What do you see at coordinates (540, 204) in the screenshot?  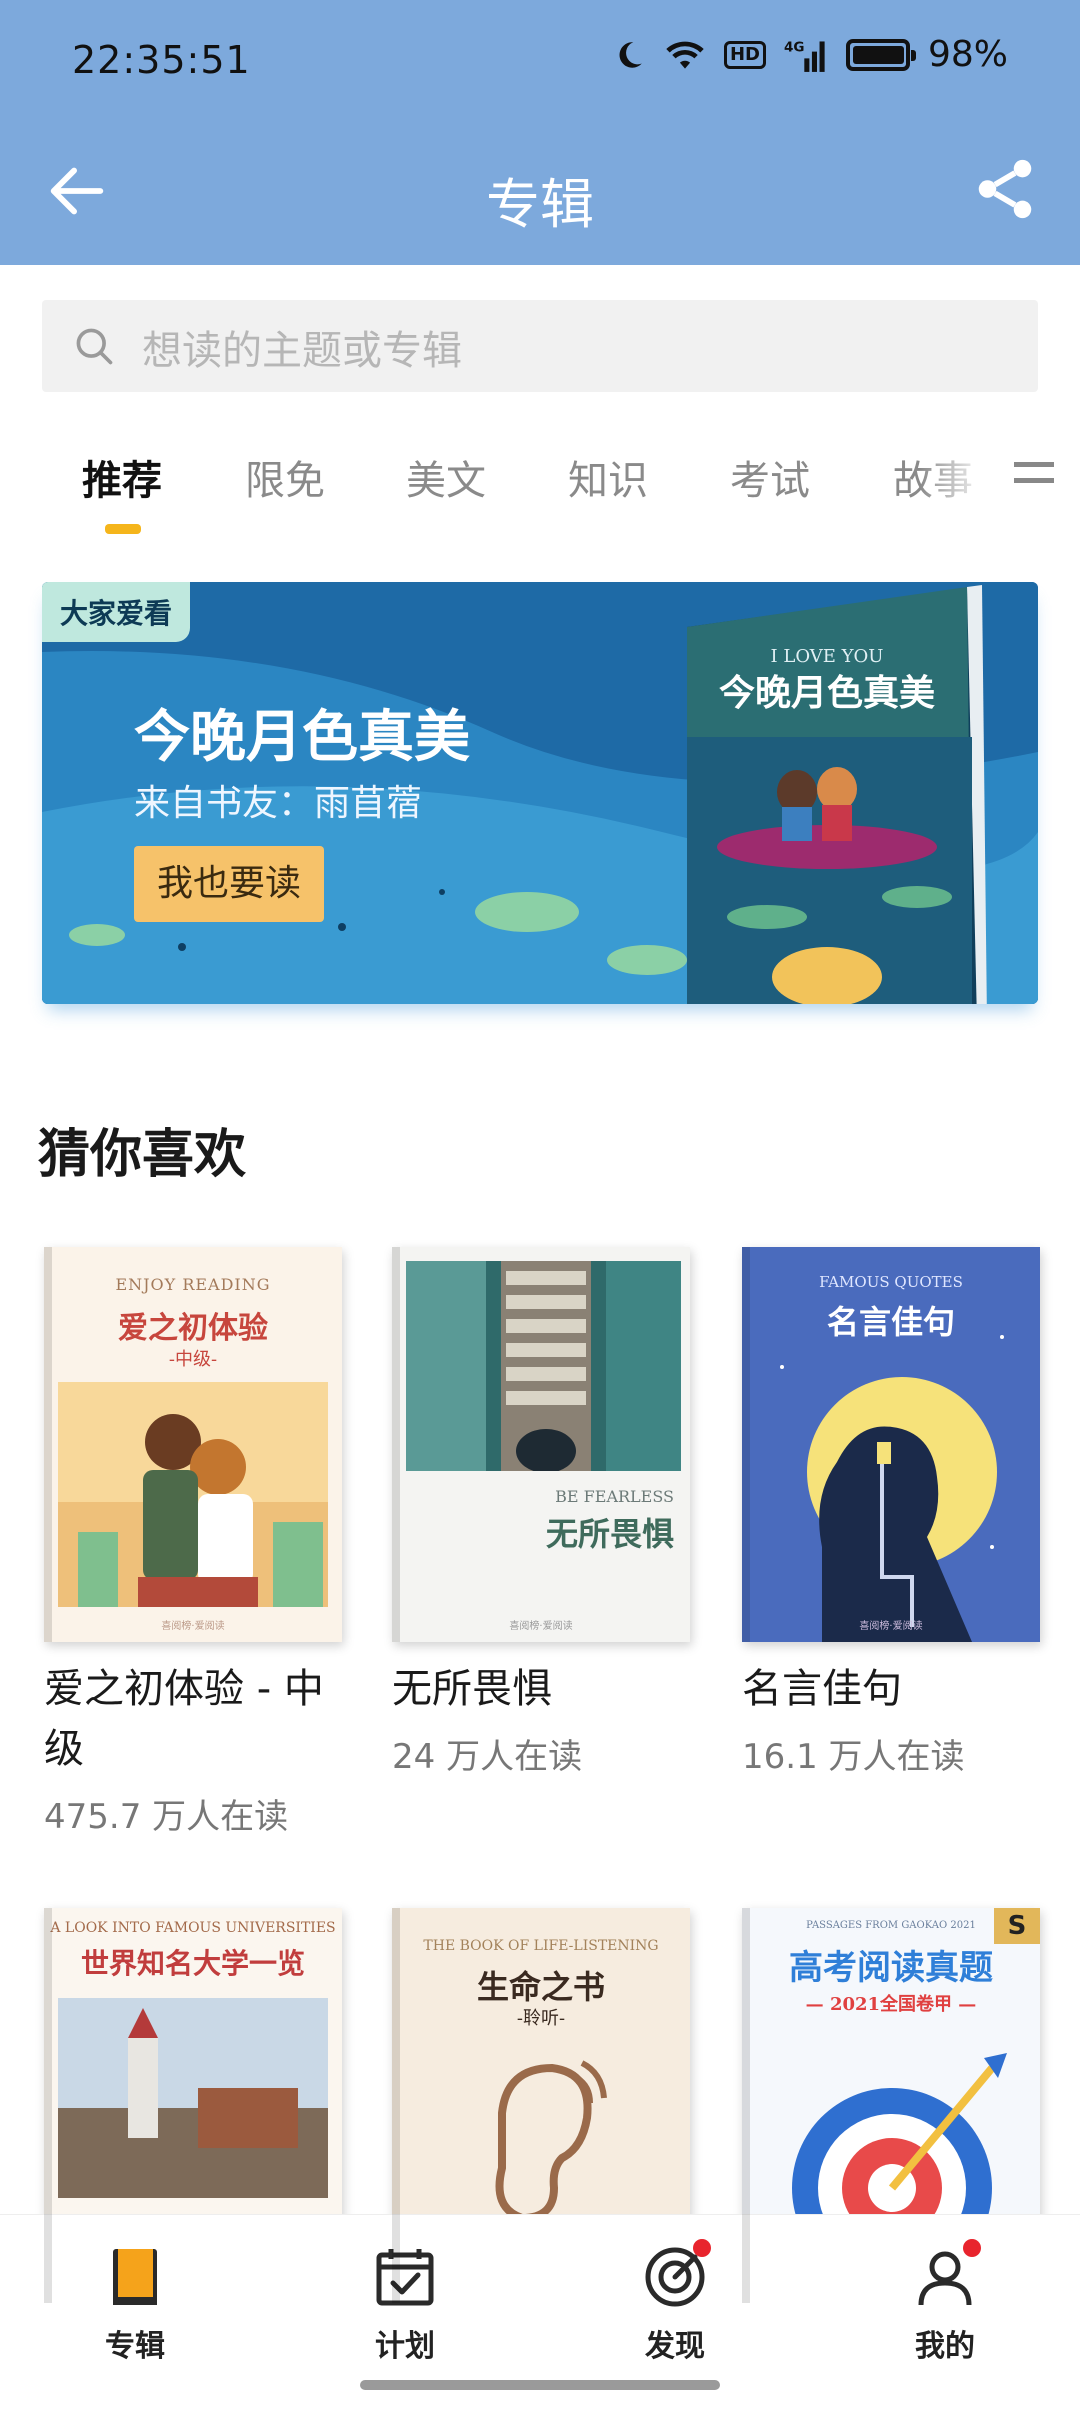 I see `page-title: 专辑` at bounding box center [540, 204].